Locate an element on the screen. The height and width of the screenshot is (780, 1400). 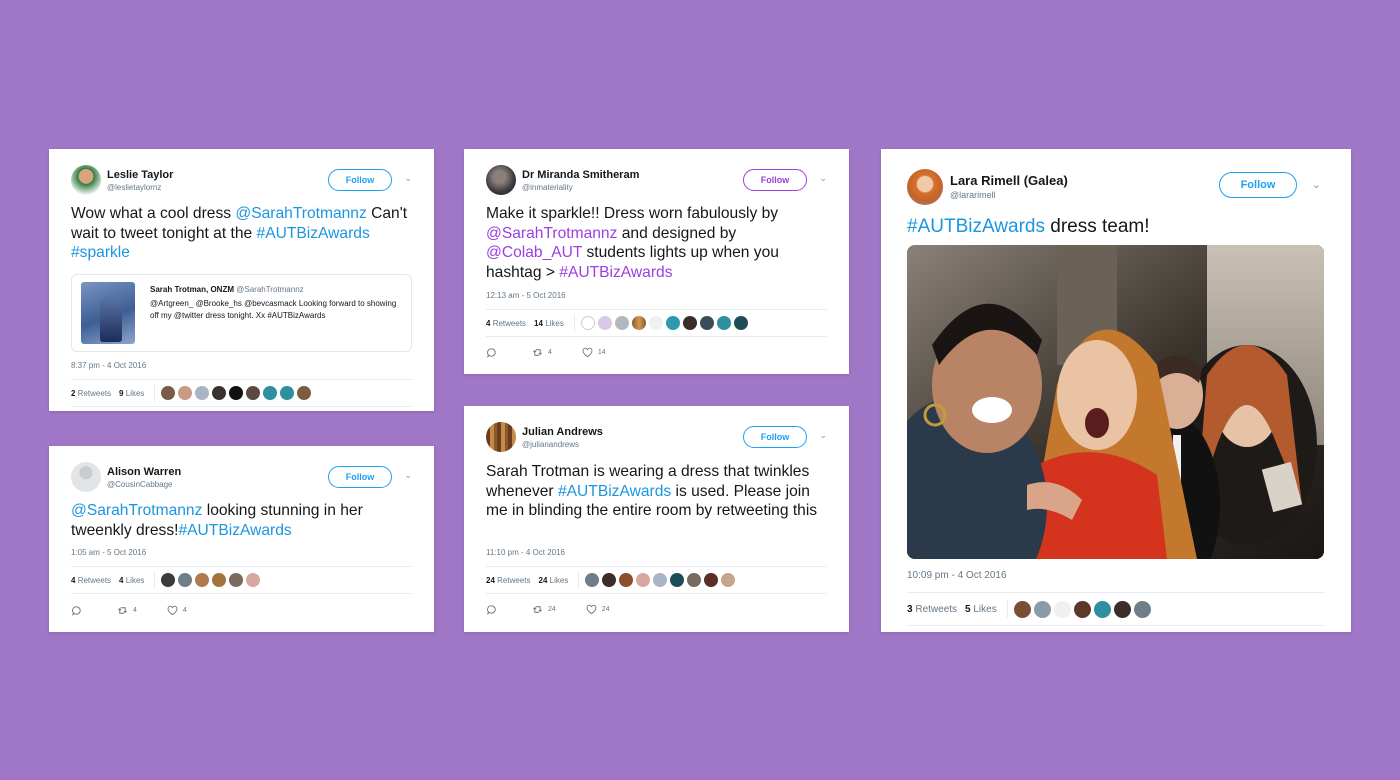
author-handle: @leslietaylornz is located at coordinates (134, 187).